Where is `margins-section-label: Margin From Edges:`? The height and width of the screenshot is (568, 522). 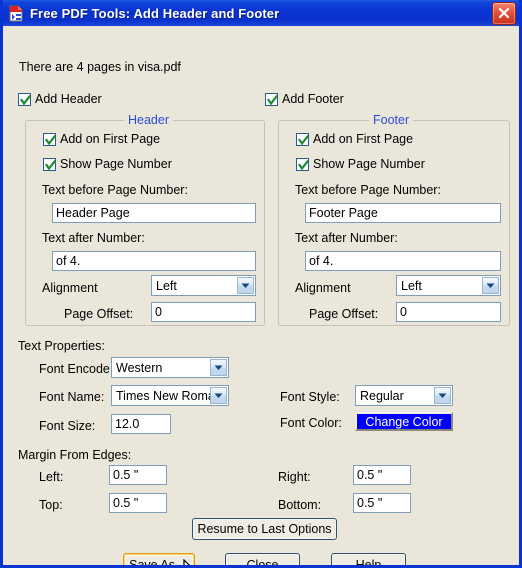
margins-section-label: Margin From Edges: is located at coordinates (75, 455).